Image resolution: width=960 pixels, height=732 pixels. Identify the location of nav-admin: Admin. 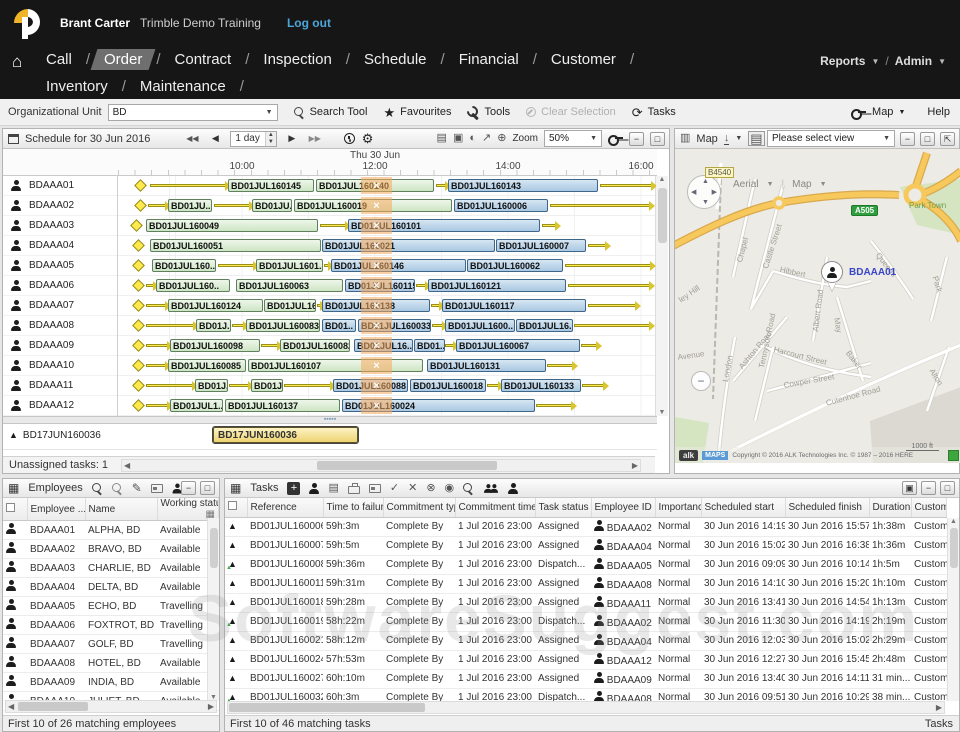
(913, 61).